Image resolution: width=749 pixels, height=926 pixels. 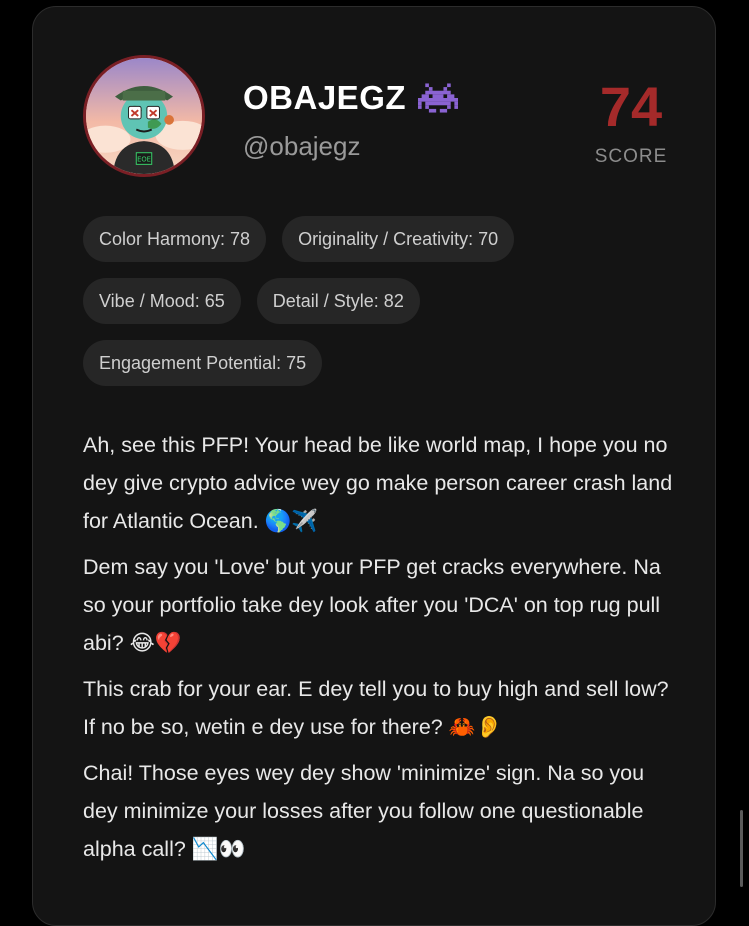 I want to click on name-row: OBAJEGZ, so click(x=351, y=97).